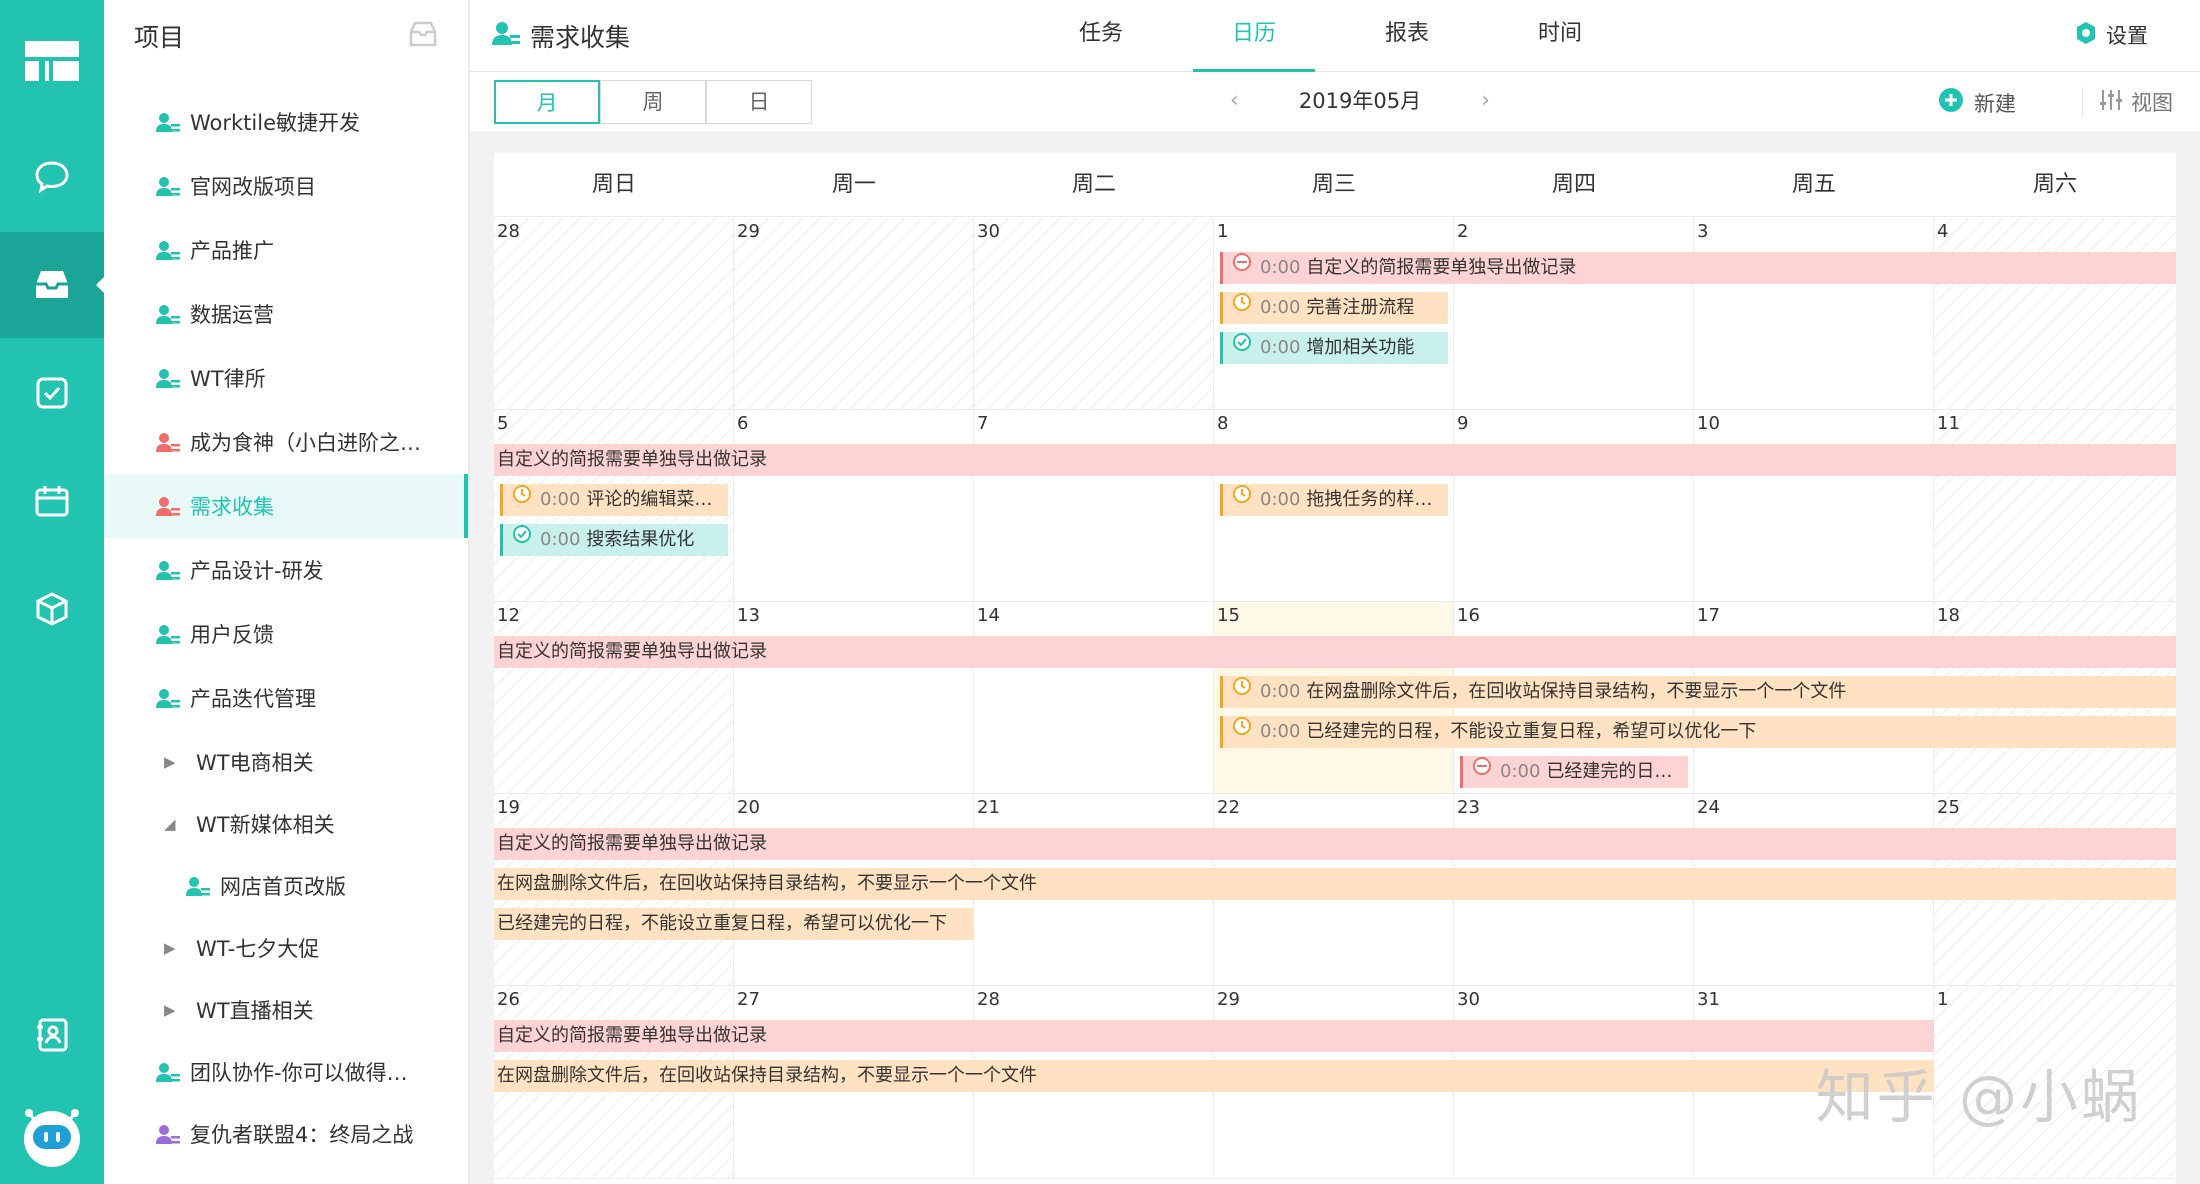 The width and height of the screenshot is (2200, 1184). Describe the element at coordinates (1574, 505) in the screenshot. I see `day-cell: 9` at that location.